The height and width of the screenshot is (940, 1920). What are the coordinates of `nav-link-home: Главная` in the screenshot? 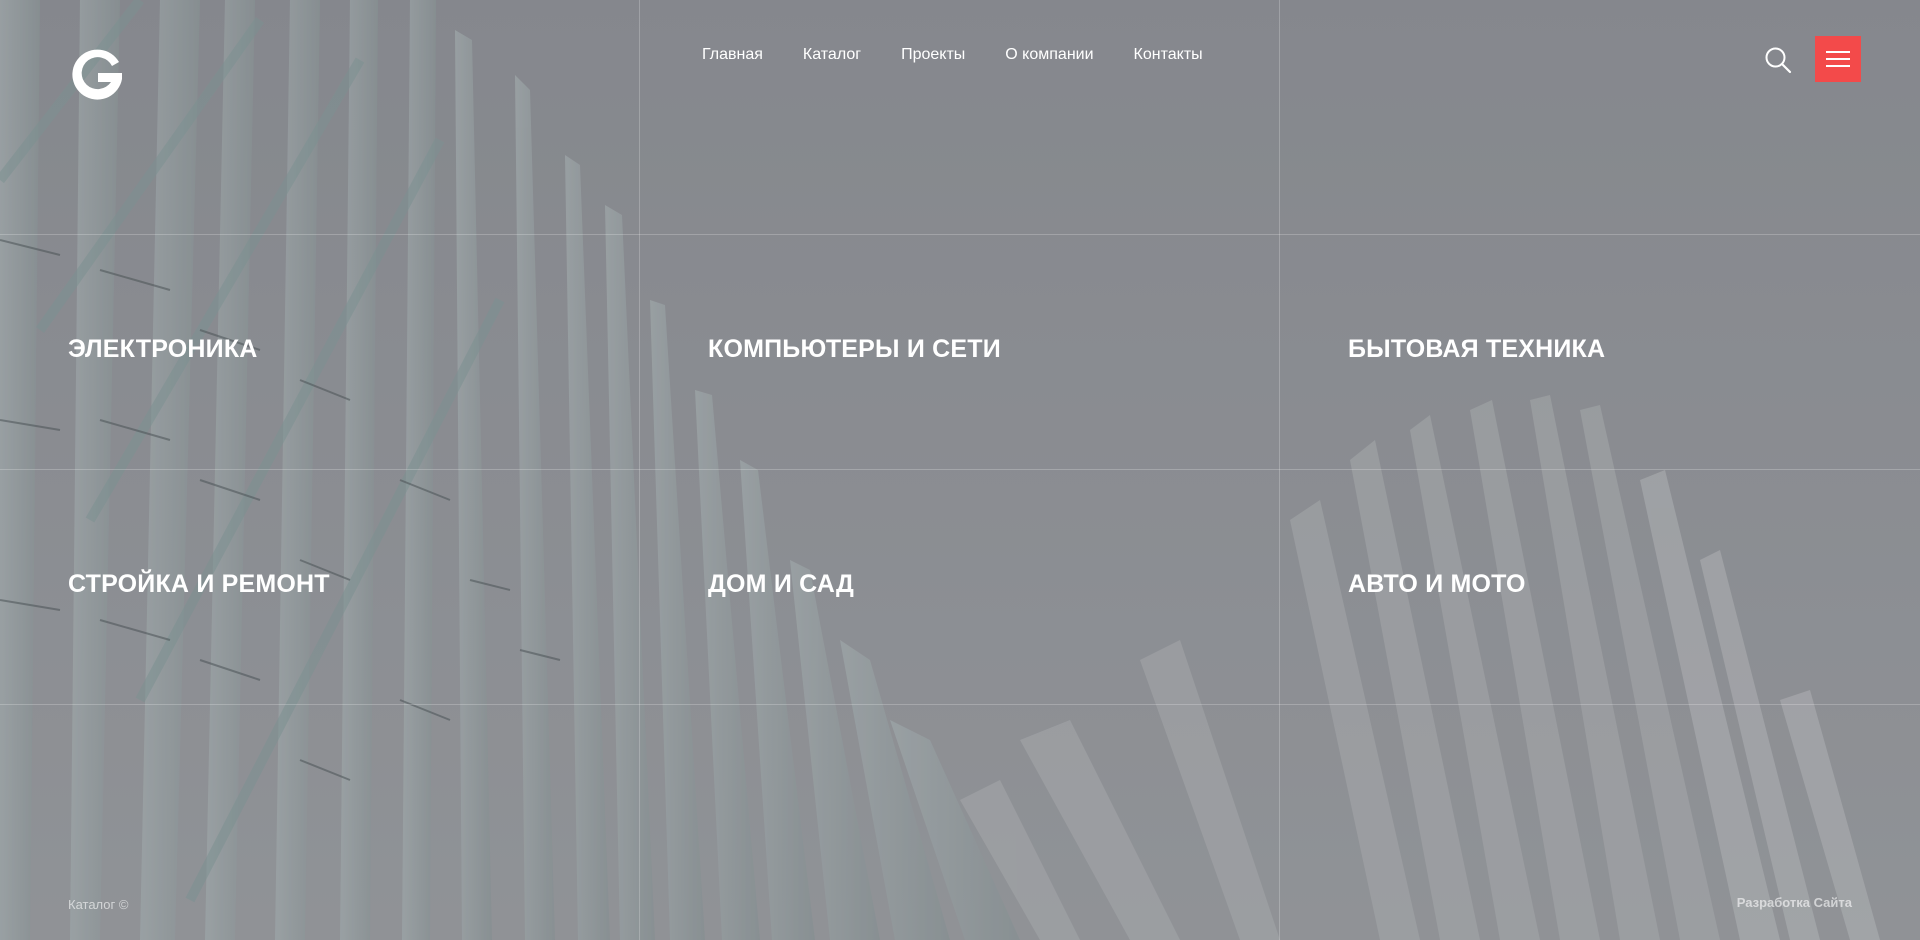 It's located at (732, 54).